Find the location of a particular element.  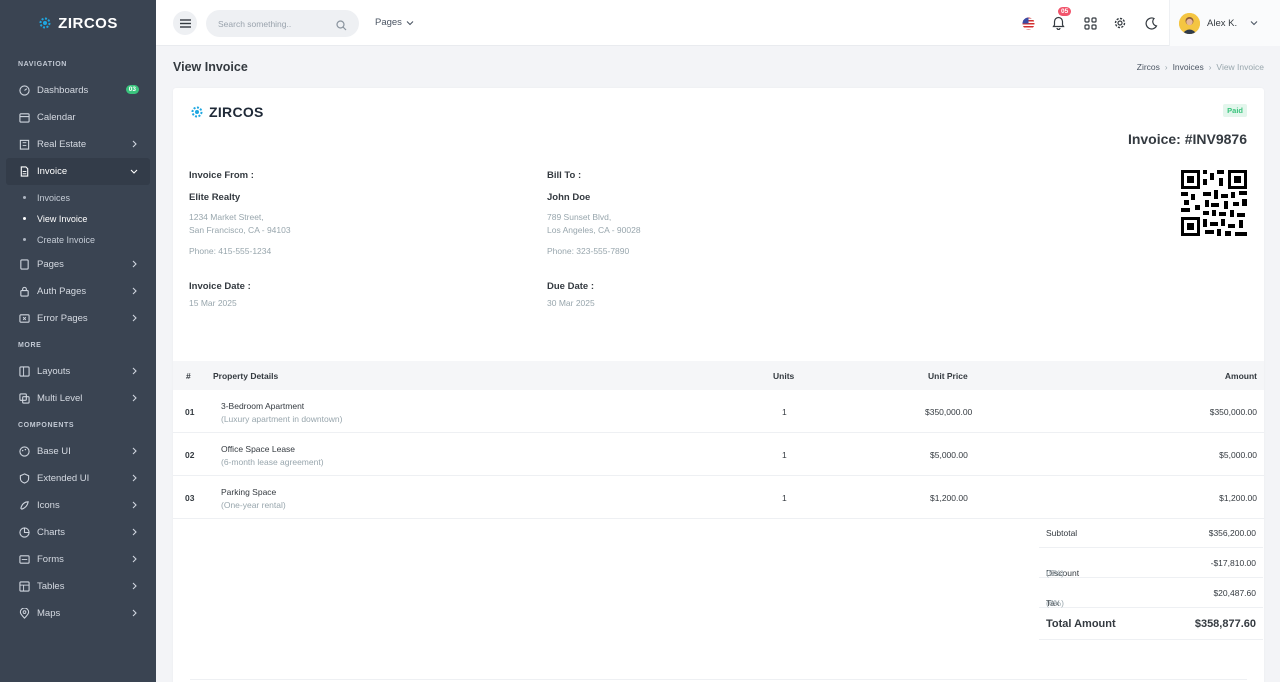

bell-icon is located at coordinates (1058, 23).